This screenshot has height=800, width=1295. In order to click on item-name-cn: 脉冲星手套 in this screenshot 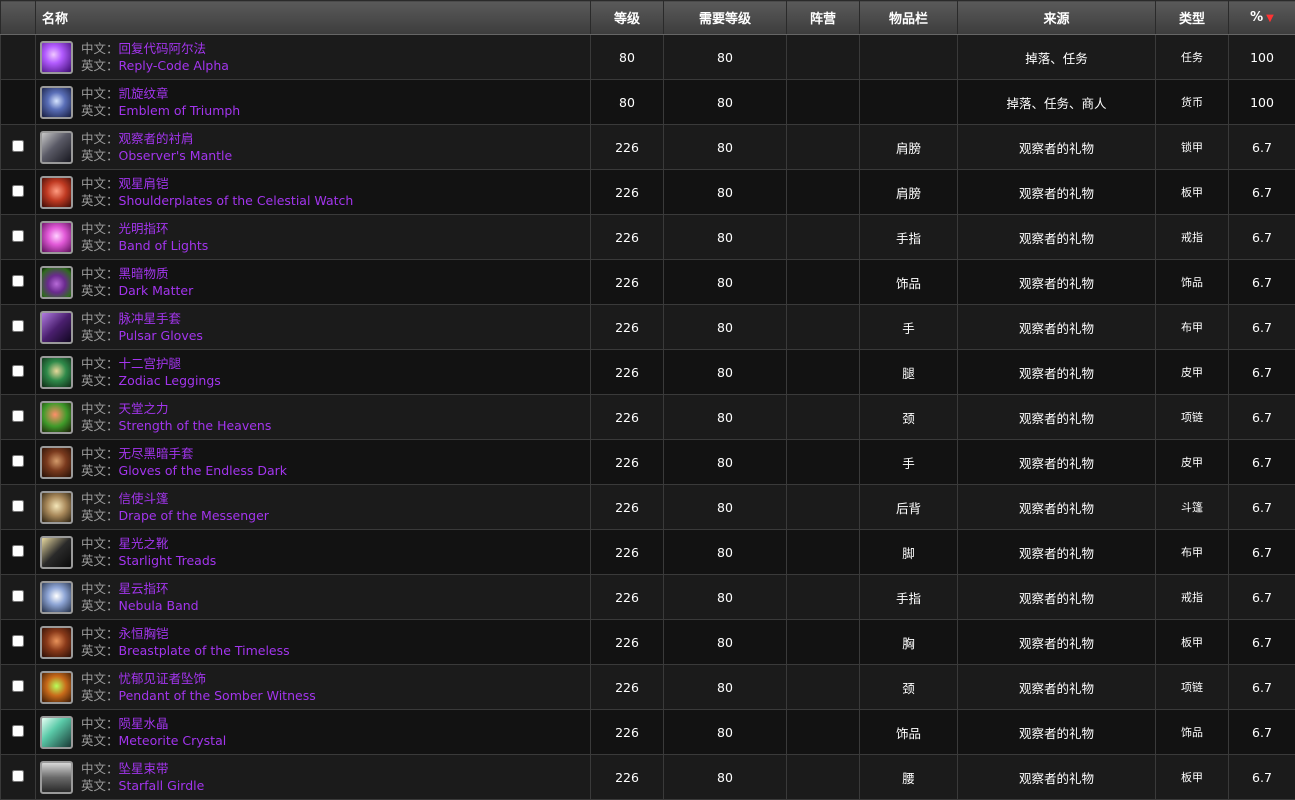, I will do `click(150, 318)`.